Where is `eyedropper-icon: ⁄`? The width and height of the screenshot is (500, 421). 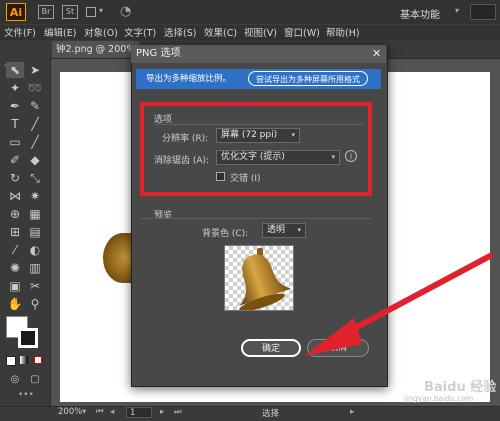 eyedropper-icon: ⁄ is located at coordinates (15, 250).